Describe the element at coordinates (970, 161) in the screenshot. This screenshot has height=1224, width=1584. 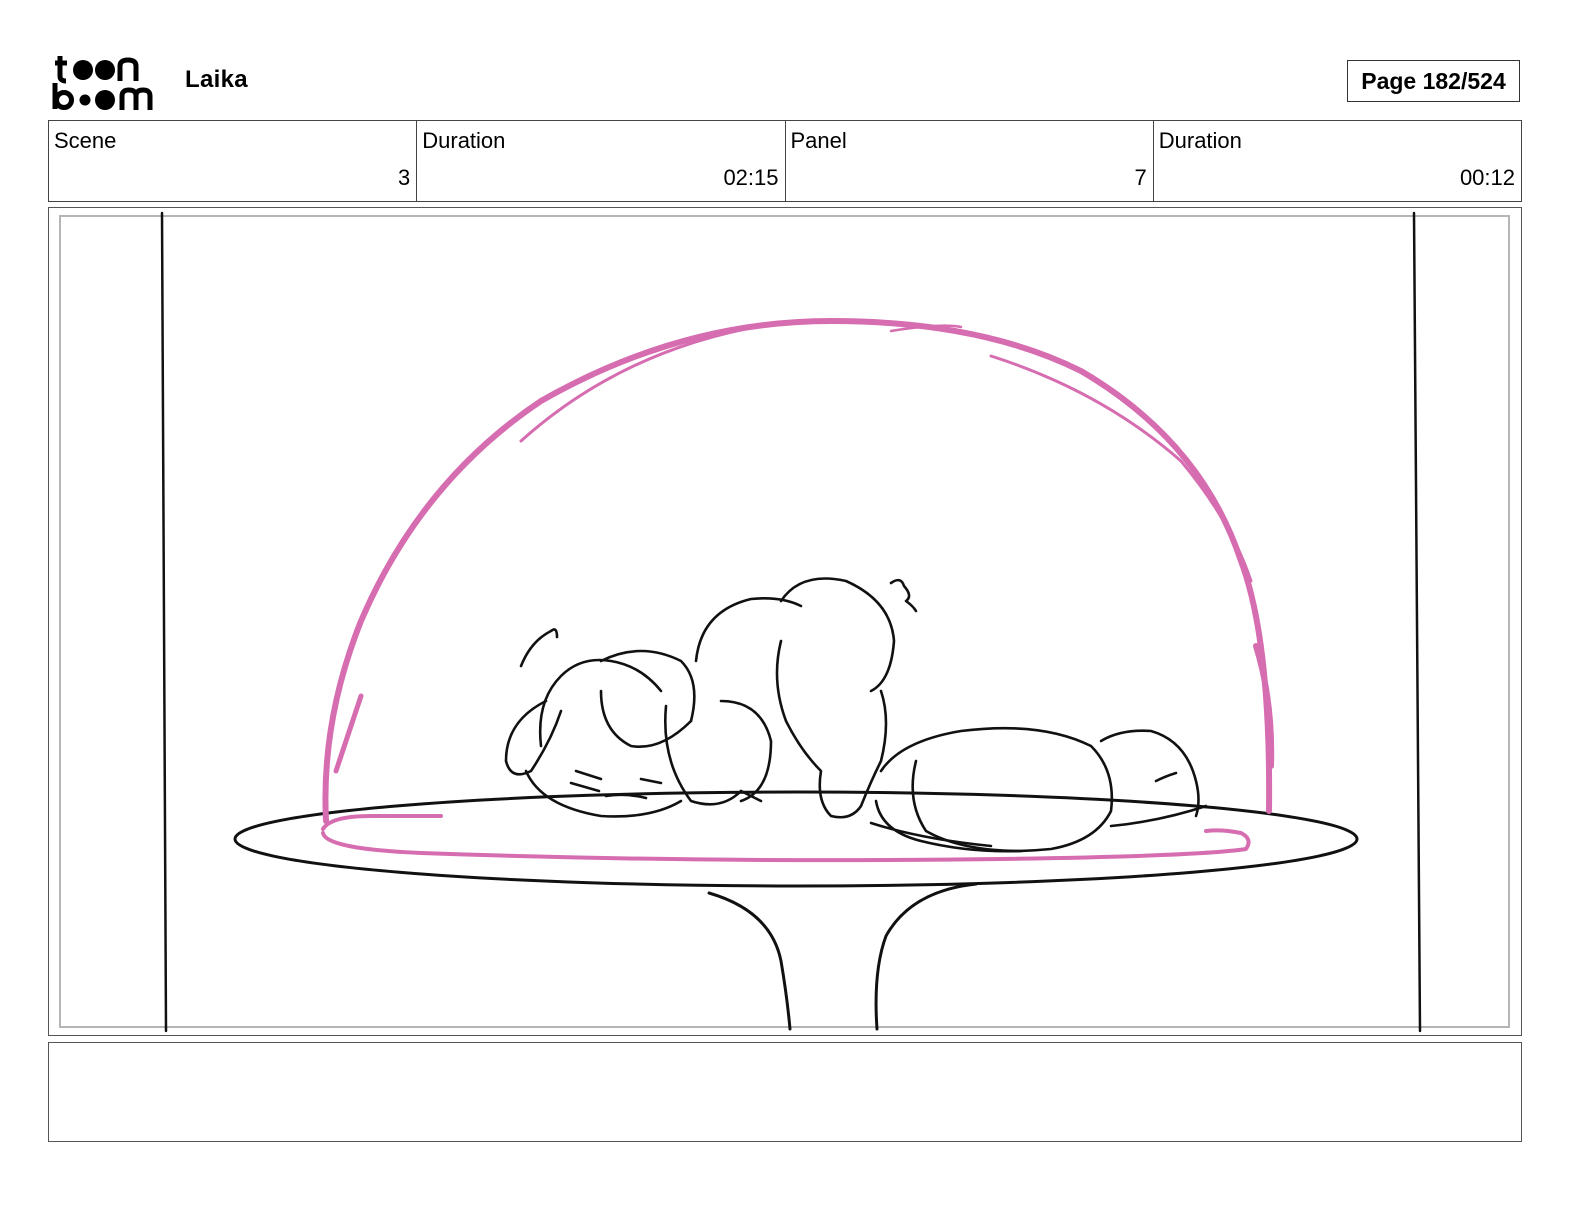
I see `panel-cell: Panel 7` at that location.